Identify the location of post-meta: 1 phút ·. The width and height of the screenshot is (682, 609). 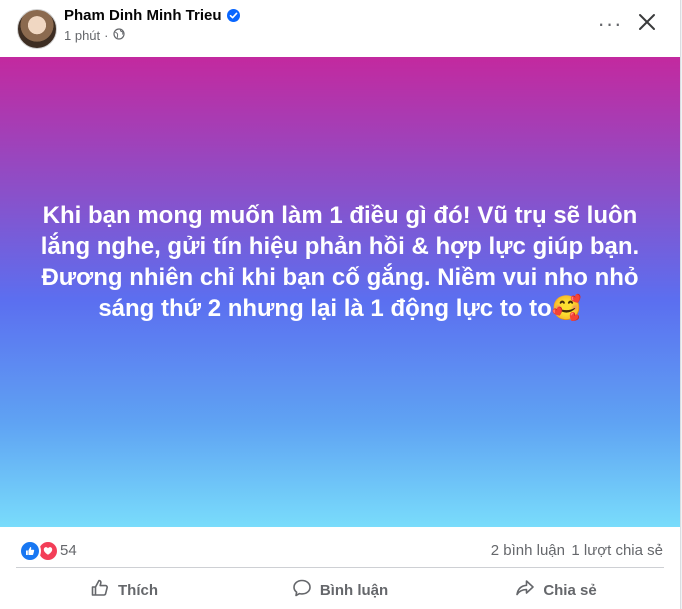
(94, 35).